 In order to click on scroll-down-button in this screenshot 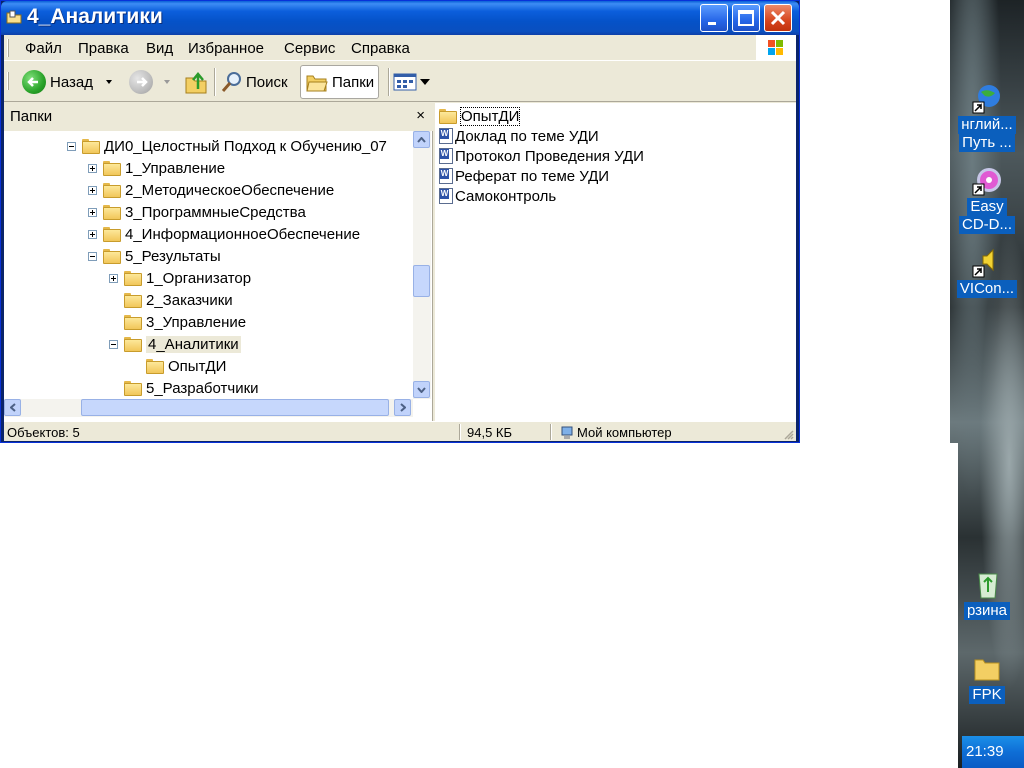, I will do `click(421, 389)`.